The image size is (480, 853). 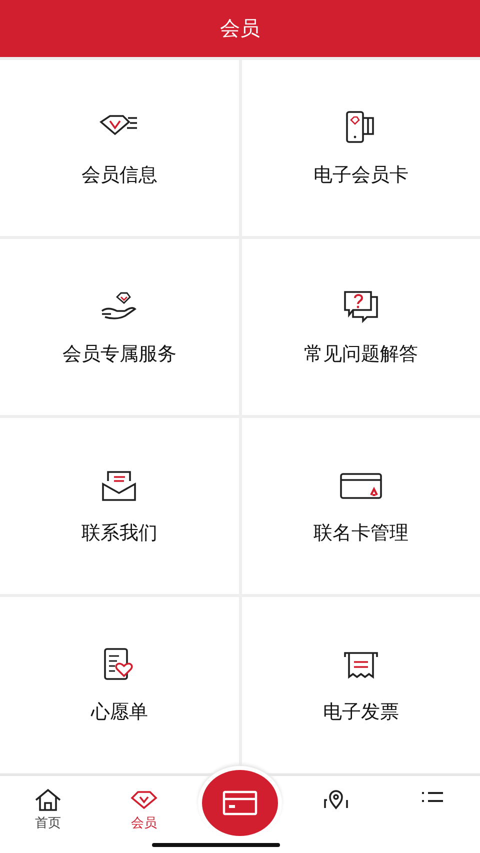 What do you see at coordinates (361, 148) in the screenshot?
I see `menu-tile: 电子会员卡` at bounding box center [361, 148].